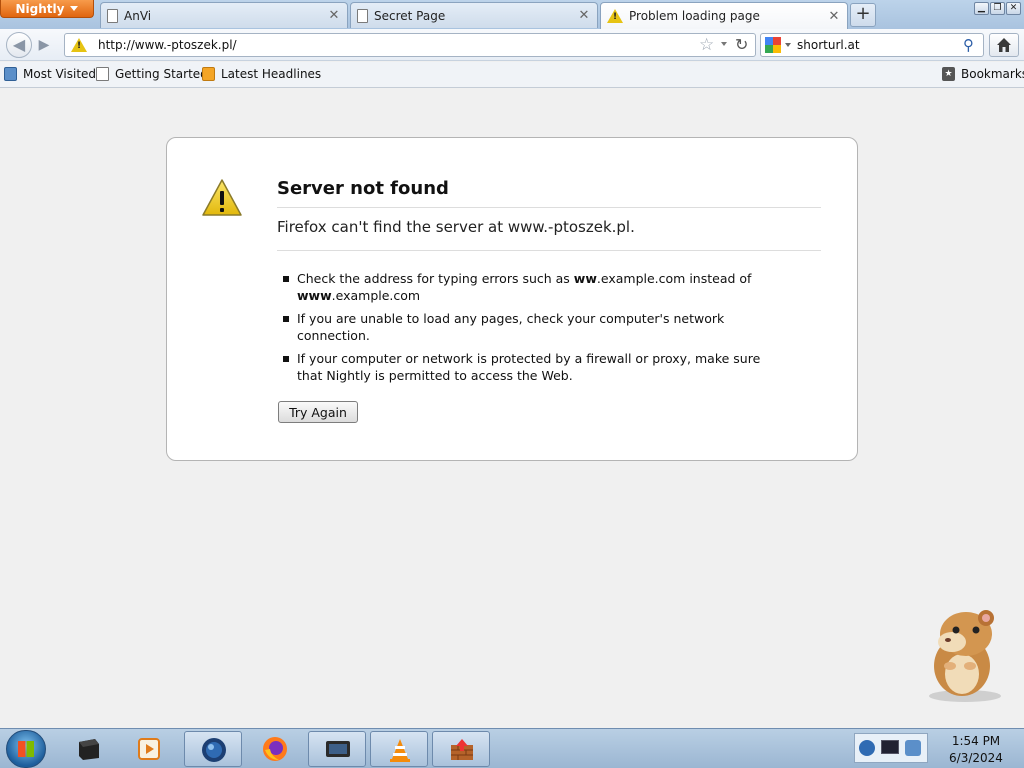  Describe the element at coordinates (976, 741) in the screenshot. I see `clock-time: 1:54 PM` at that location.